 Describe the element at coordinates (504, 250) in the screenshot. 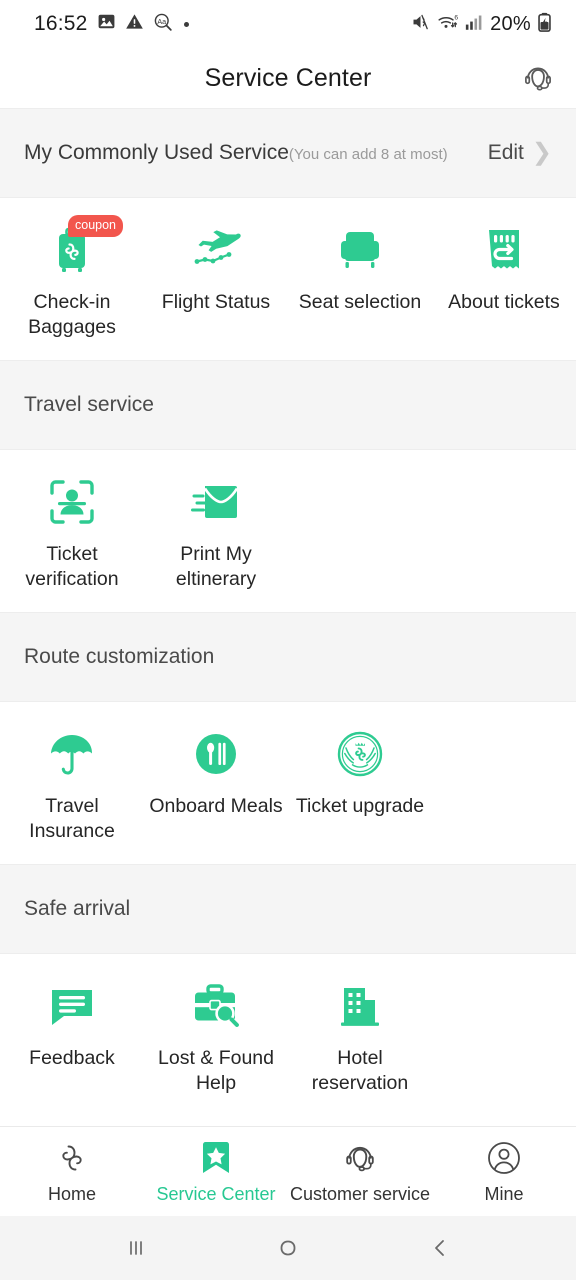

I see `ticket-refund-icon` at that location.